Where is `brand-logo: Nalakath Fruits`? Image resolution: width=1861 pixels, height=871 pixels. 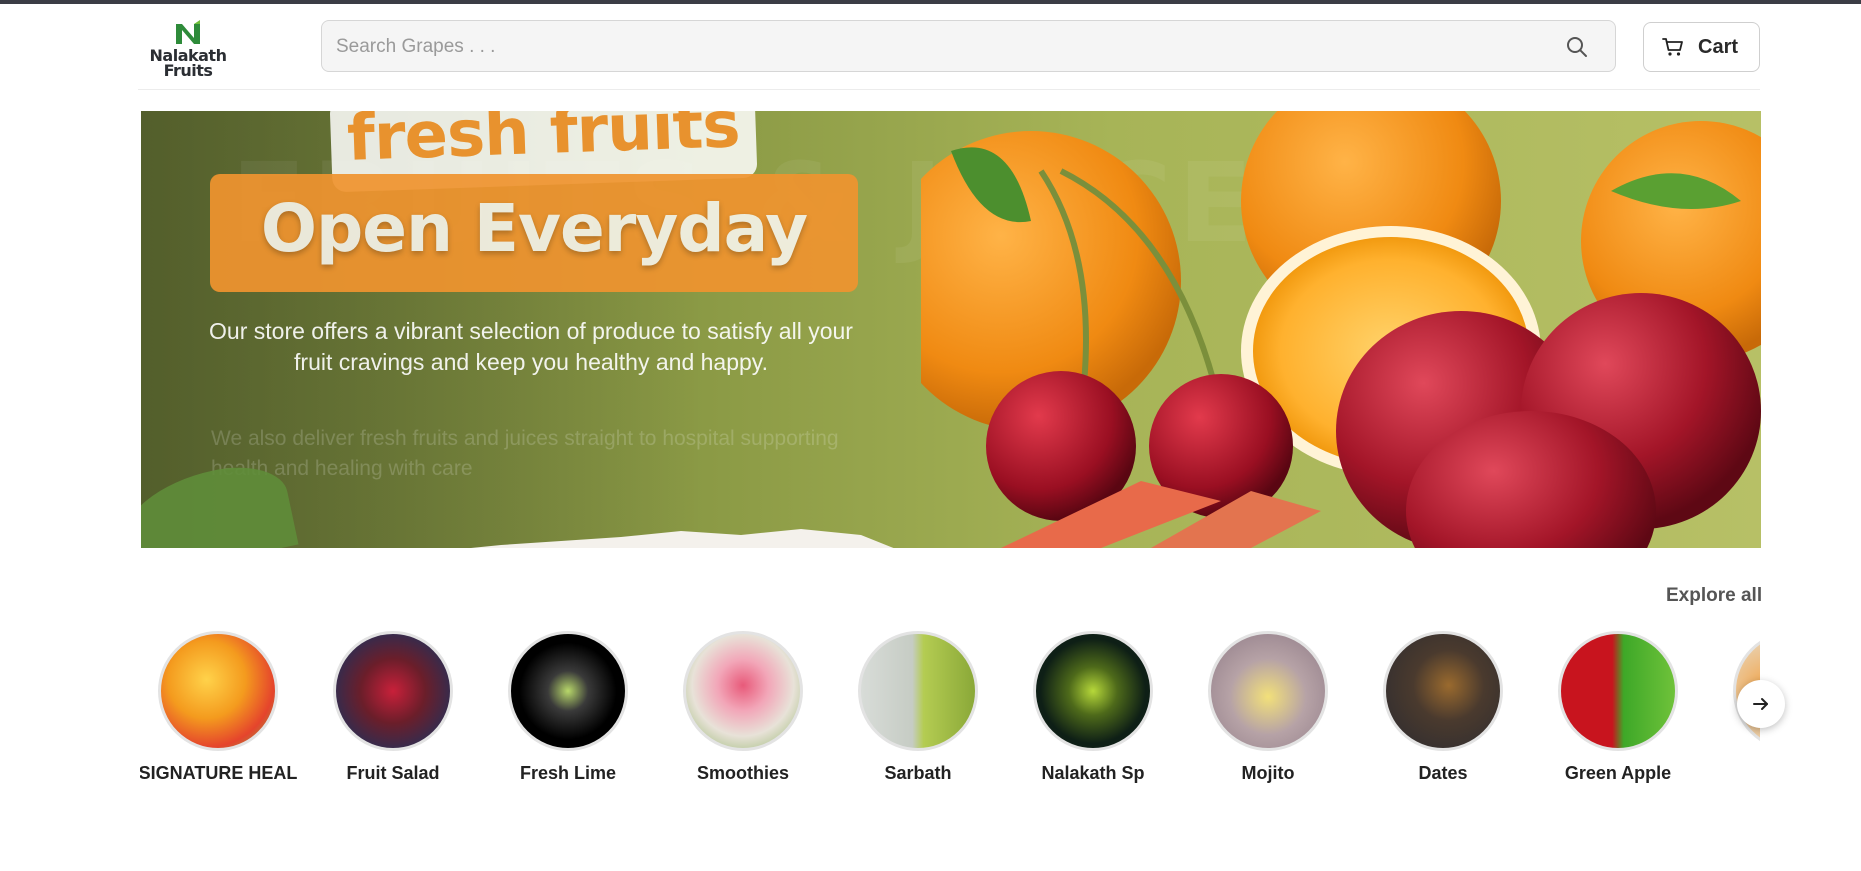
brand-logo: Nalakath Fruits is located at coordinates (188, 50).